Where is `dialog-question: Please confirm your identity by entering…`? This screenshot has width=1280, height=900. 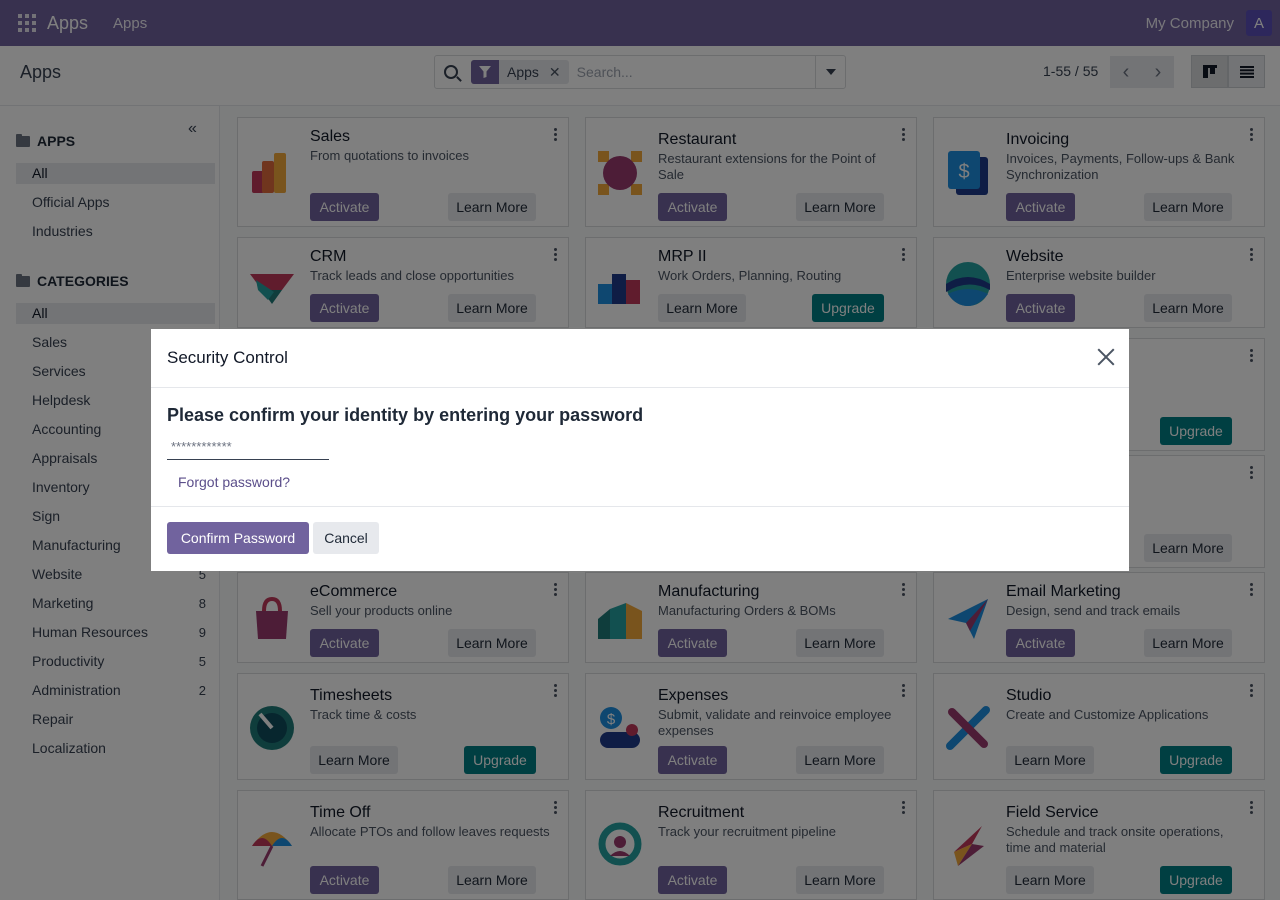 dialog-question: Please confirm your identity by entering… is located at coordinates (405, 415).